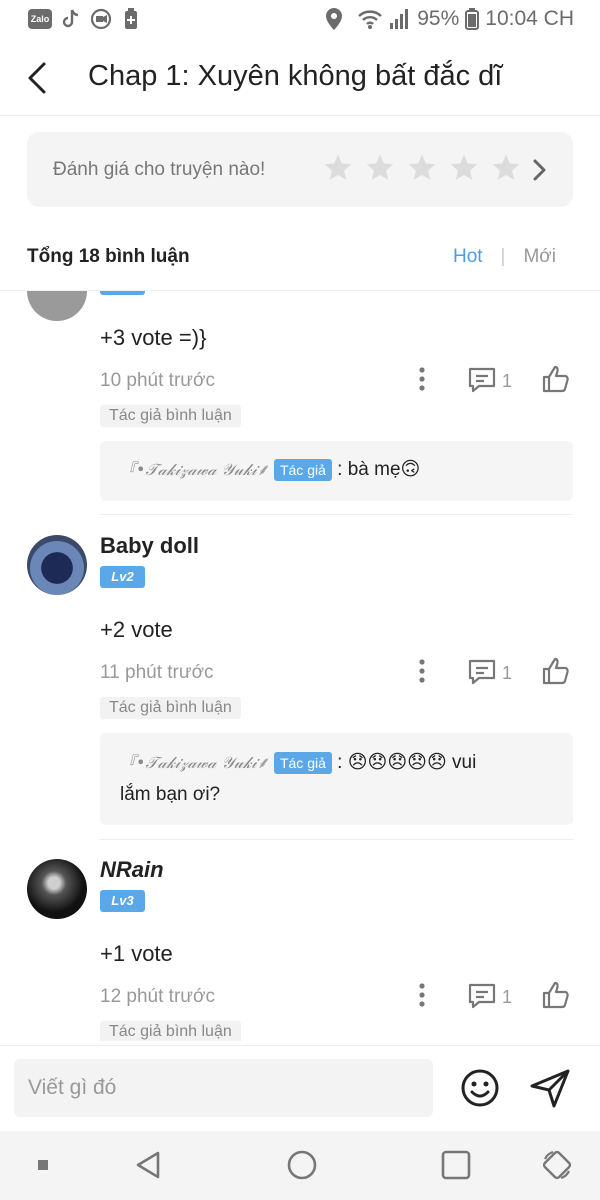 Image resolution: width=600 pixels, height=1200 pixels. Describe the element at coordinates (136, 629) in the screenshot. I see `comment-text: +2 vote` at that location.